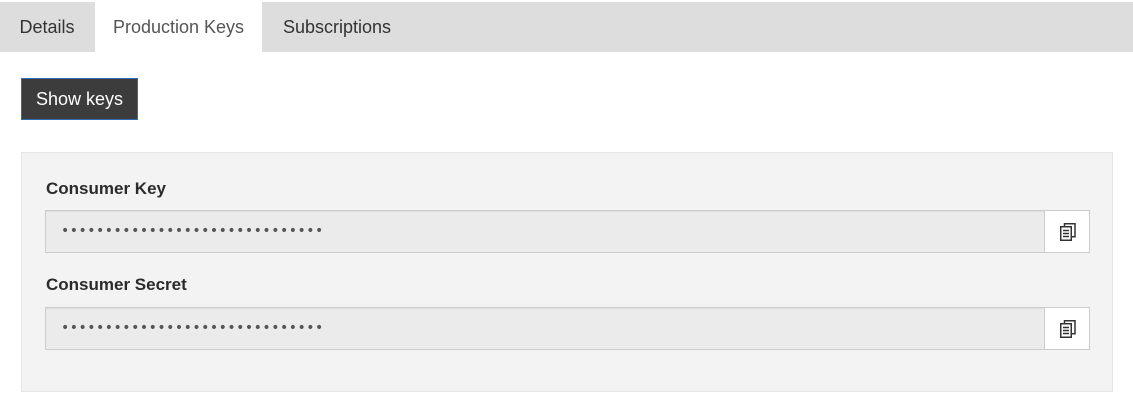 The height and width of the screenshot is (417, 1133). I want to click on consumer-secret-field: ••••••••••••••••••••••••••••••, so click(545, 328).